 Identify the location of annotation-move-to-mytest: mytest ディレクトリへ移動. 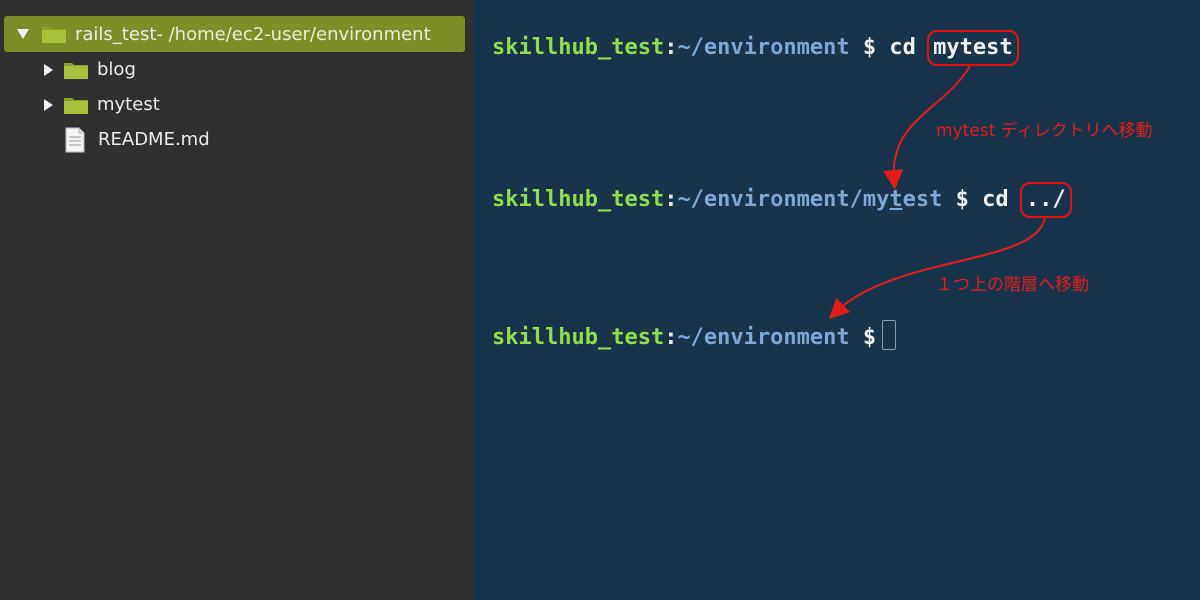
(1044, 131).